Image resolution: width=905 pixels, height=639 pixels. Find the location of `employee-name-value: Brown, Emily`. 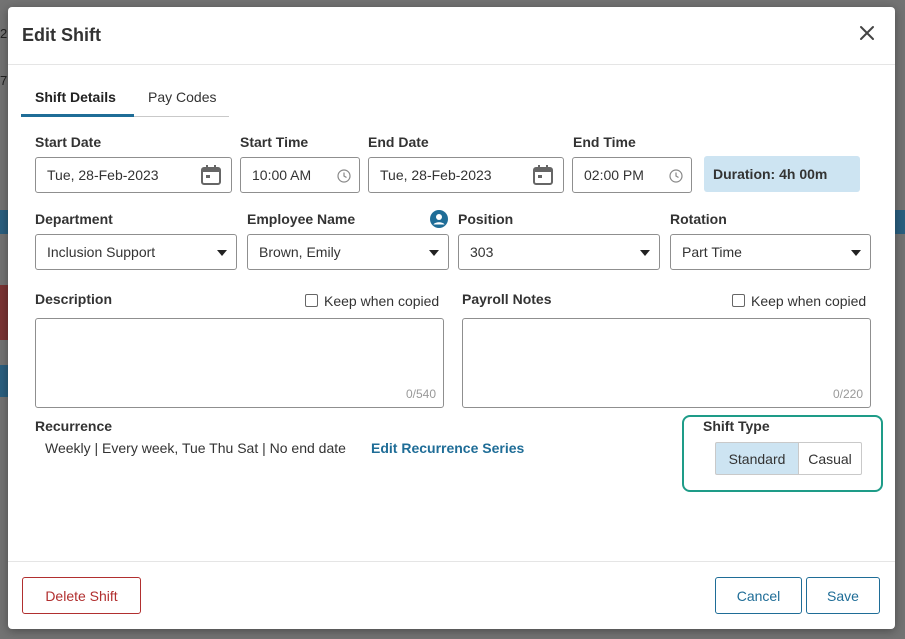

employee-name-value: Brown, Emily is located at coordinates (300, 252).